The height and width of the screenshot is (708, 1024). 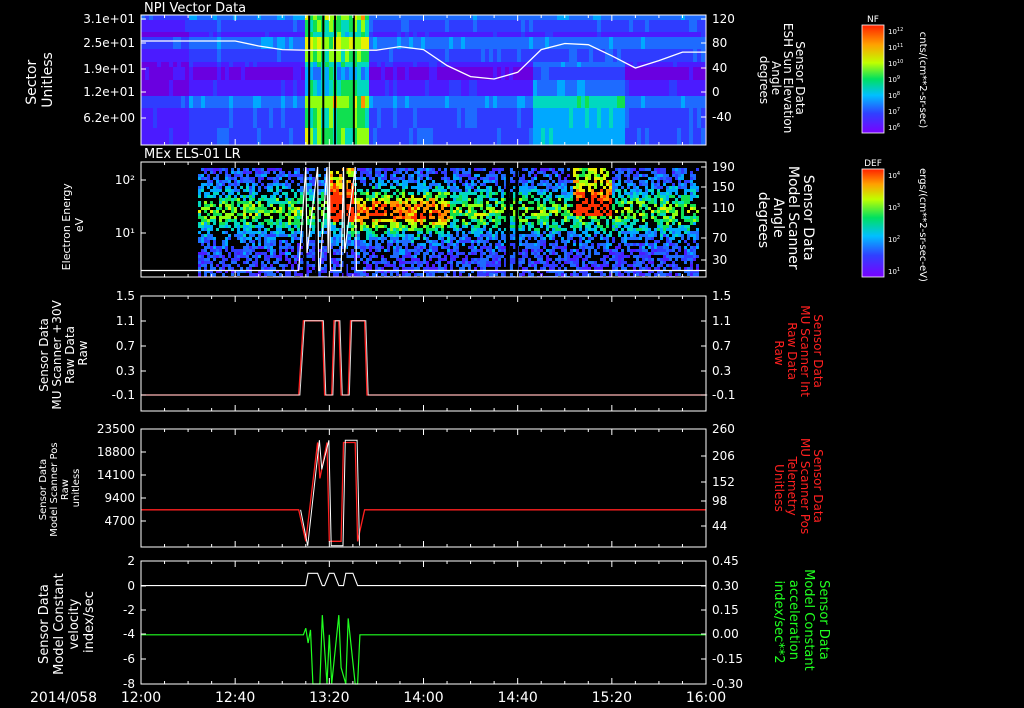 What do you see at coordinates (895, 63) in the screenshot?
I see `colorbar-tick-label: 1010` at bounding box center [895, 63].